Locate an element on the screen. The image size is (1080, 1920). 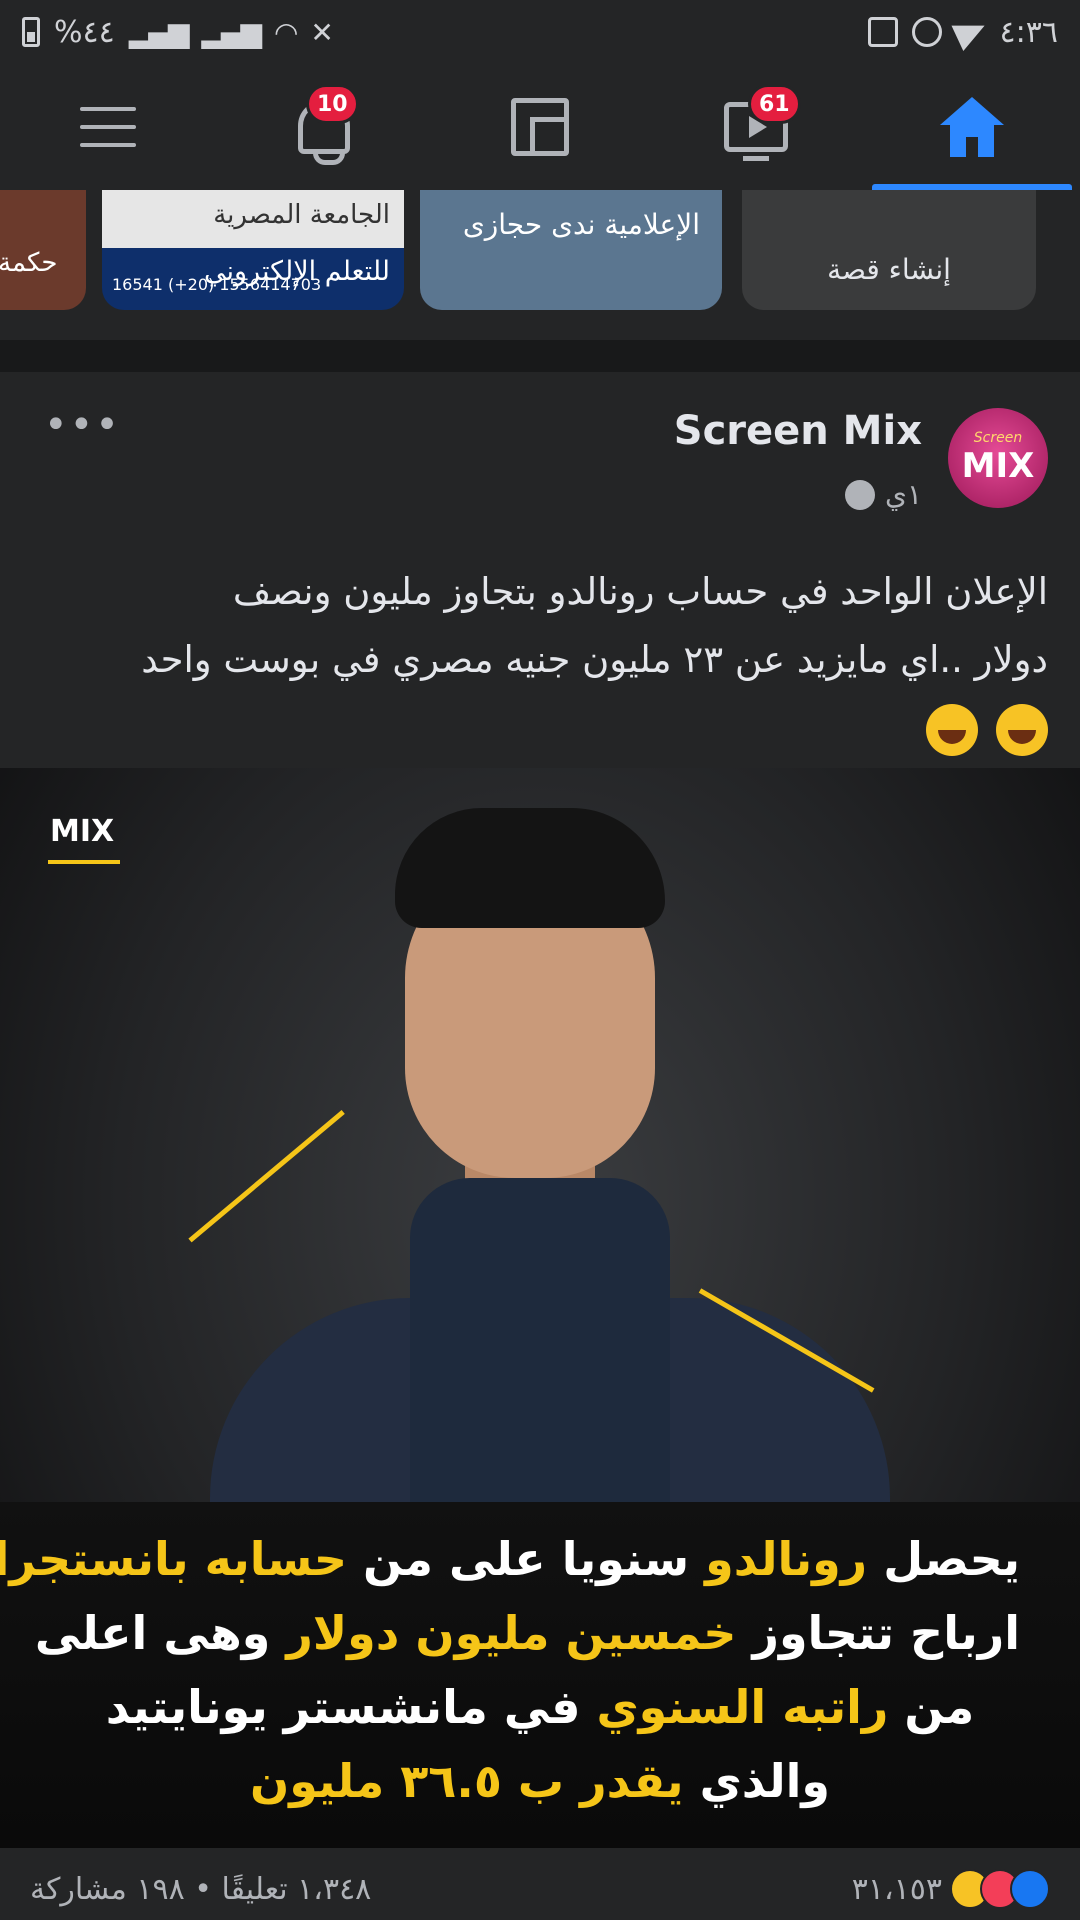
comments-shares: ١،٣٤٨ تعليقًا • ١٩٨ مشاركة is located at coordinates (200, 1889).